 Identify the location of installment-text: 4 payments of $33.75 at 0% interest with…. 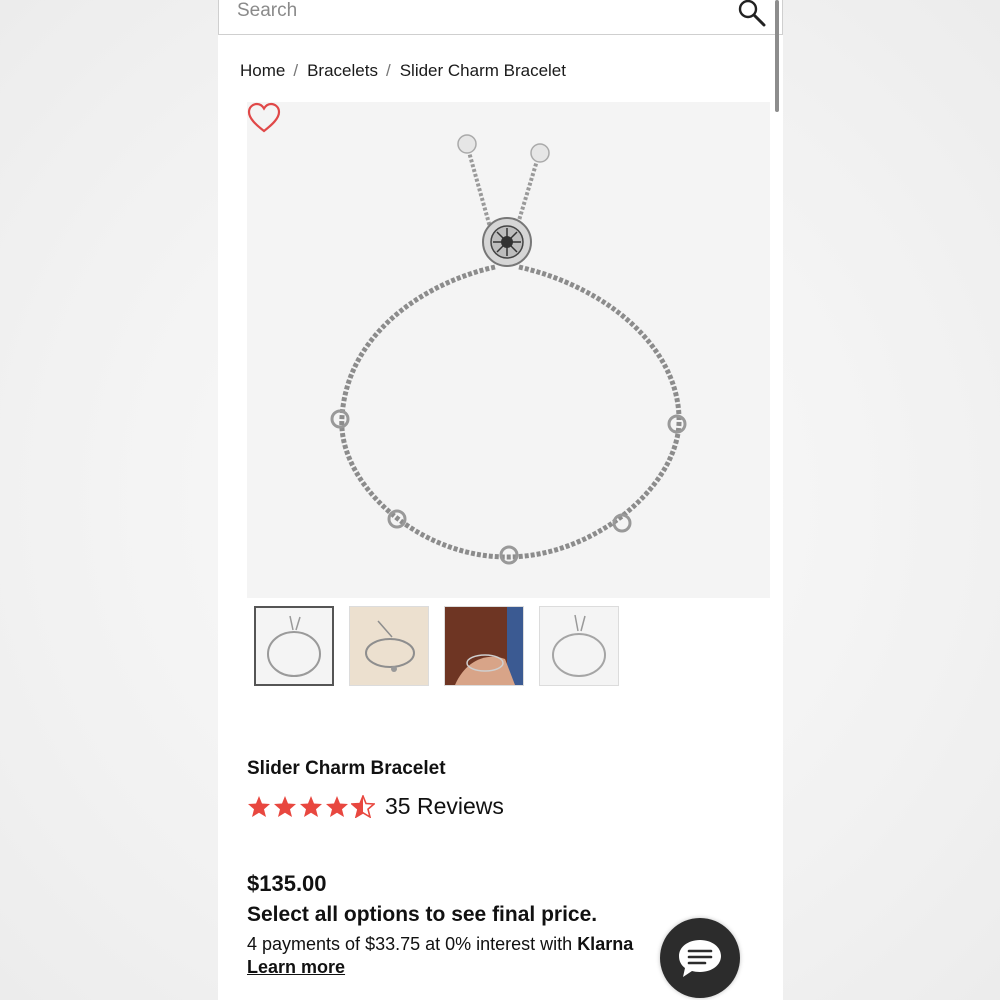
(440, 944).